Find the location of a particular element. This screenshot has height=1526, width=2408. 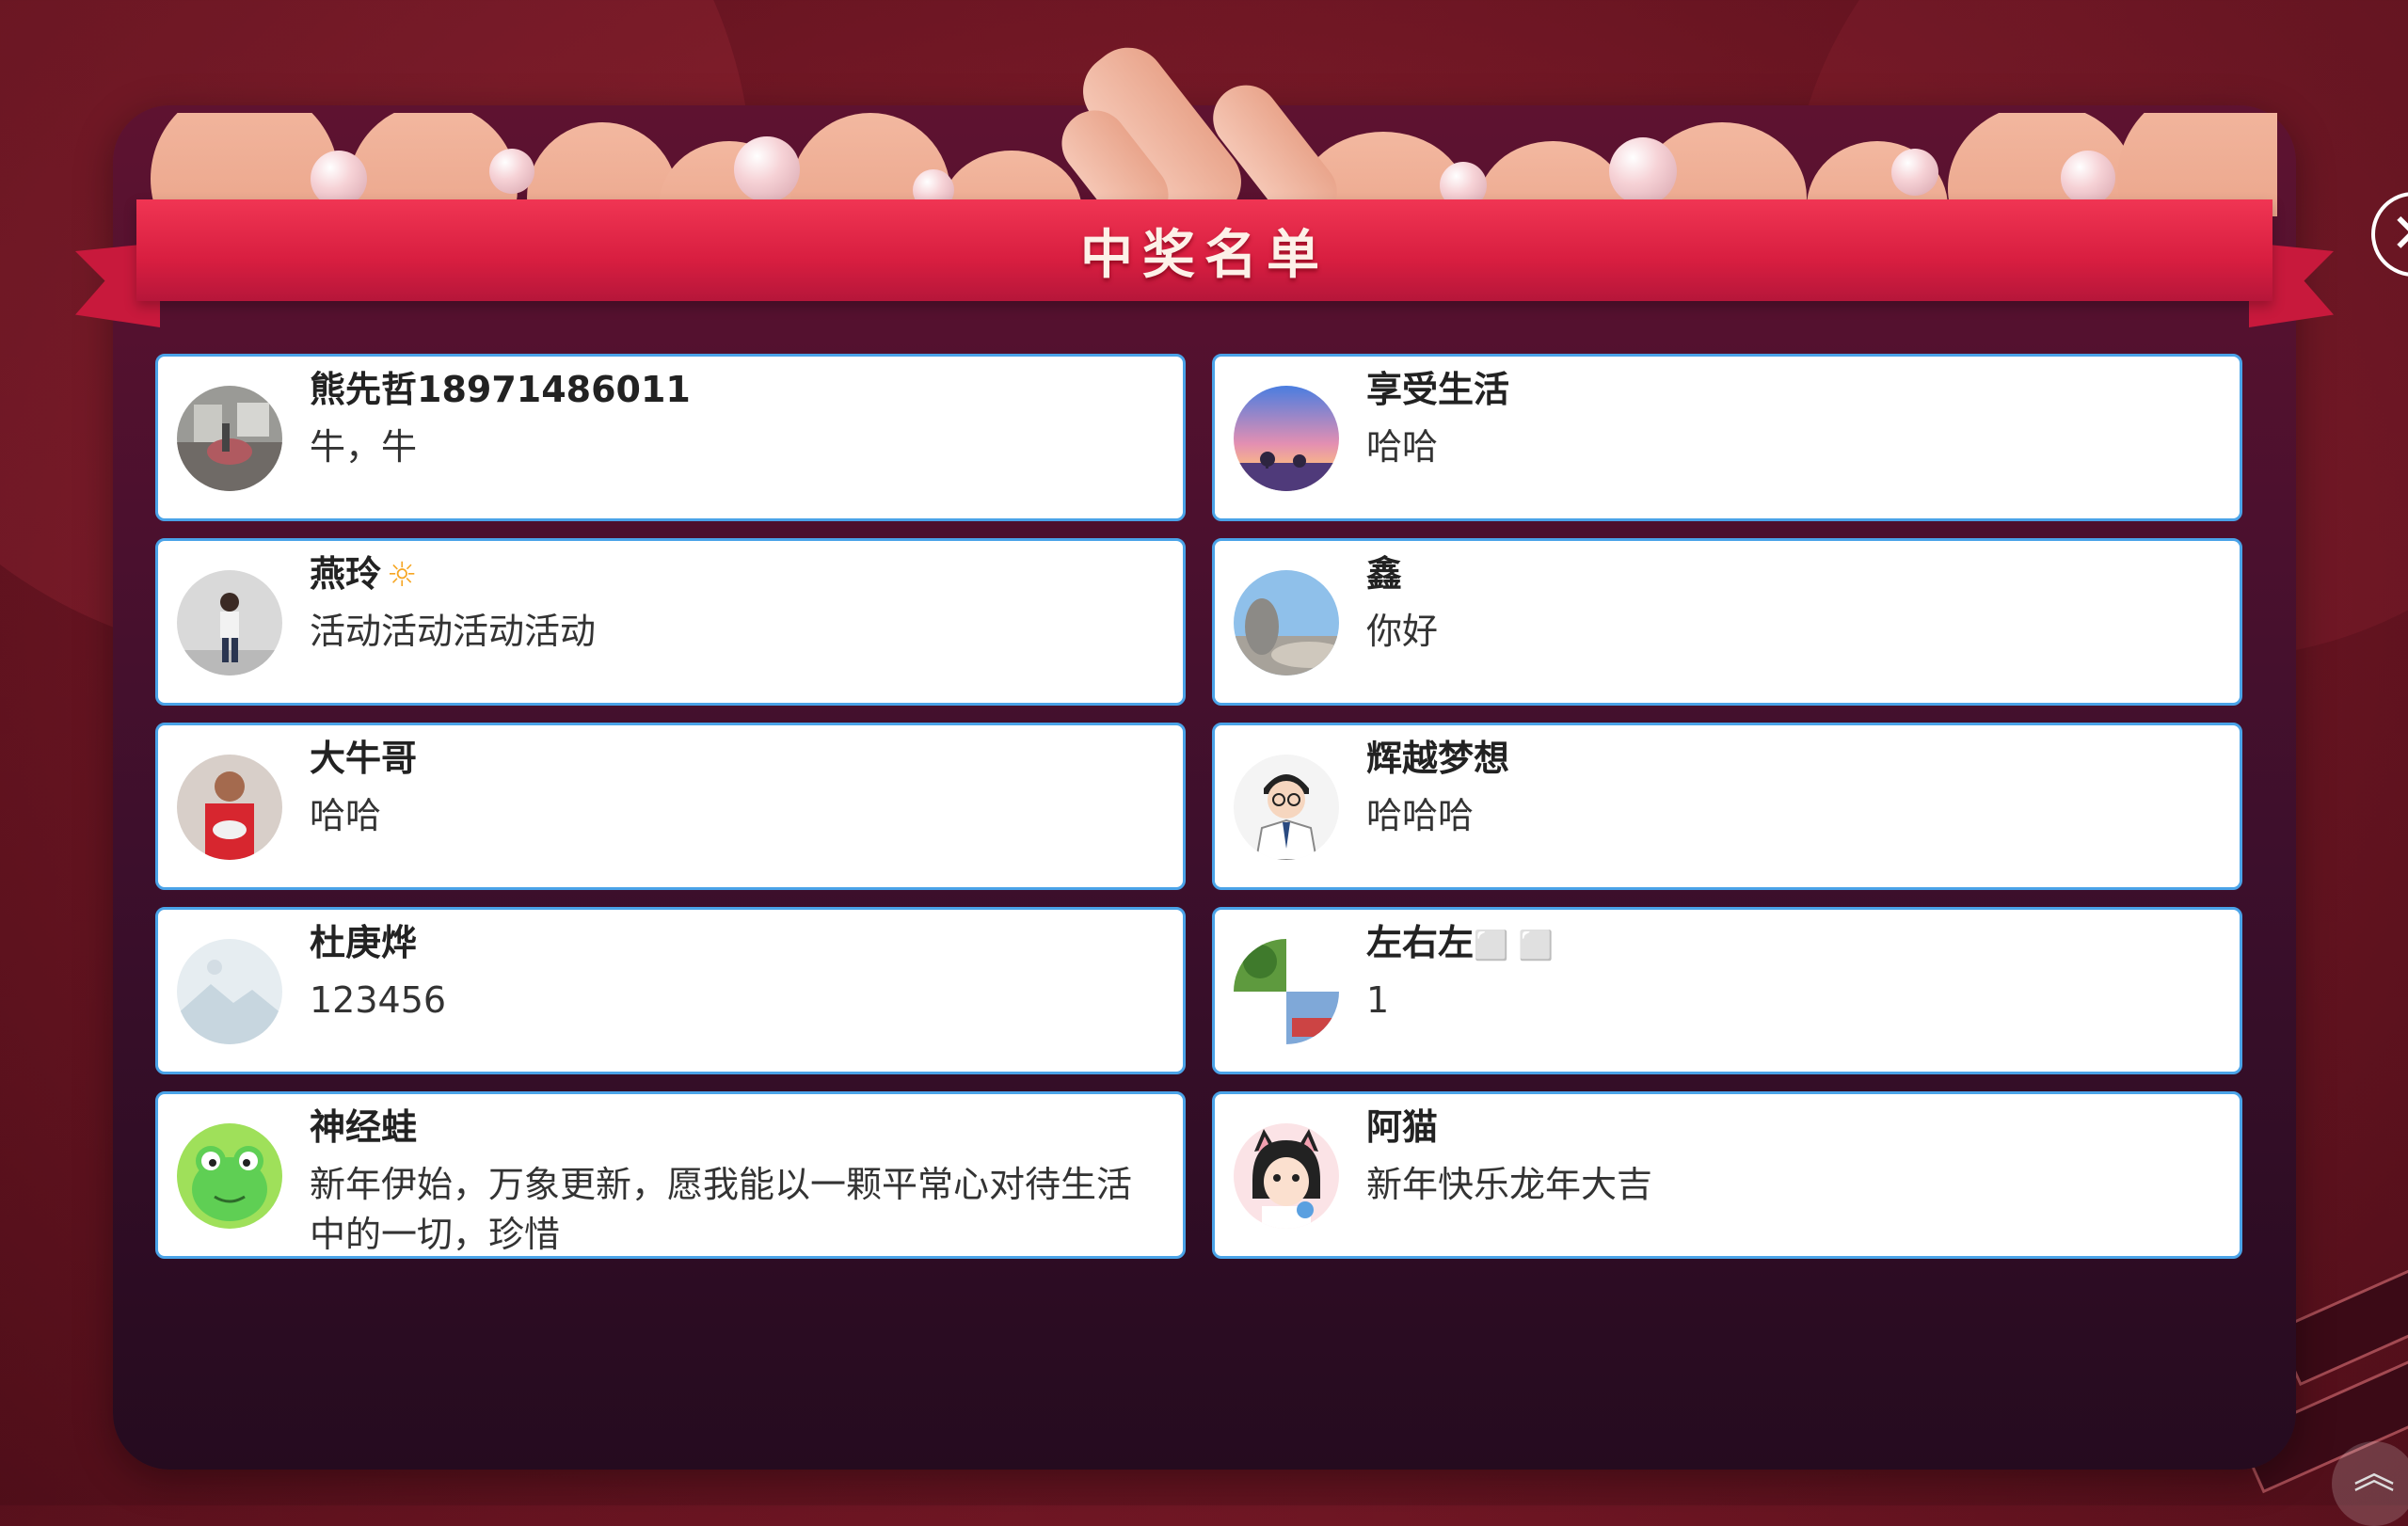

winner-name: 熊先哲18971486011 is located at coordinates (500, 389).